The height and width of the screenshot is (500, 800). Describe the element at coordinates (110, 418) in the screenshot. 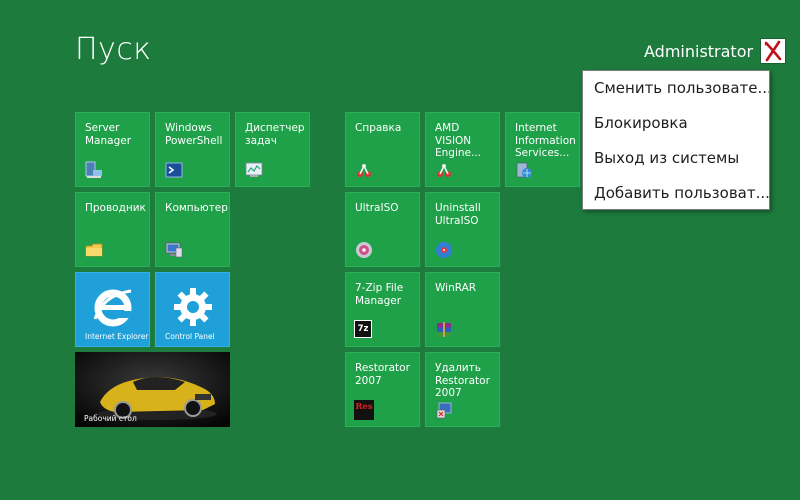

I see `tile-label: Рабочий стол` at that location.